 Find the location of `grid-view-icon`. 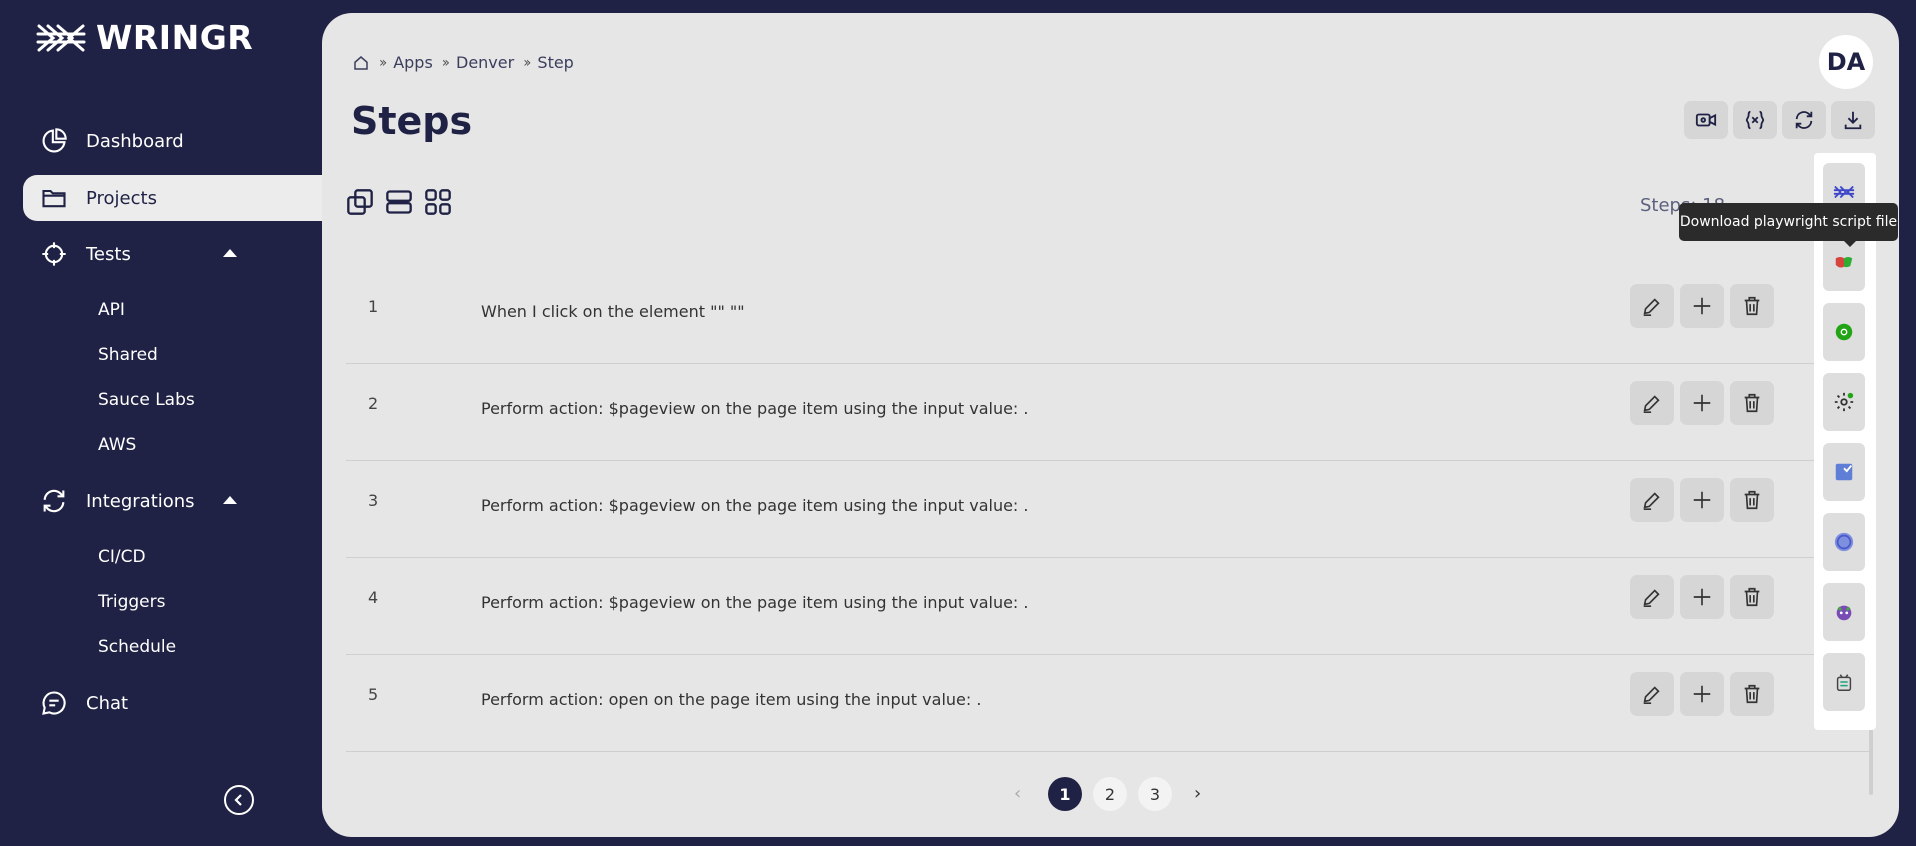

grid-view-icon is located at coordinates (438, 202).